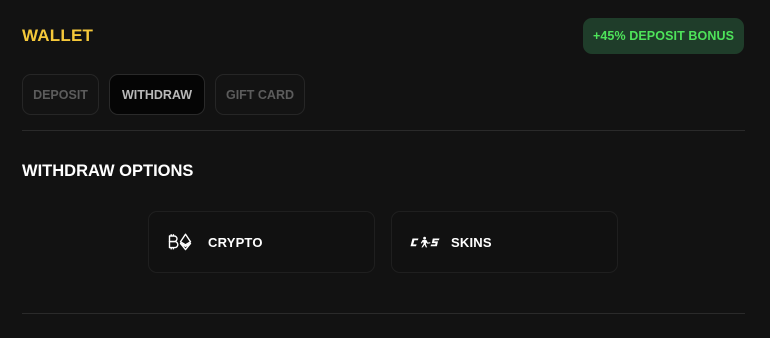  Describe the element at coordinates (235, 242) in the screenshot. I see `crypto-option-label: CRYPTO` at that location.